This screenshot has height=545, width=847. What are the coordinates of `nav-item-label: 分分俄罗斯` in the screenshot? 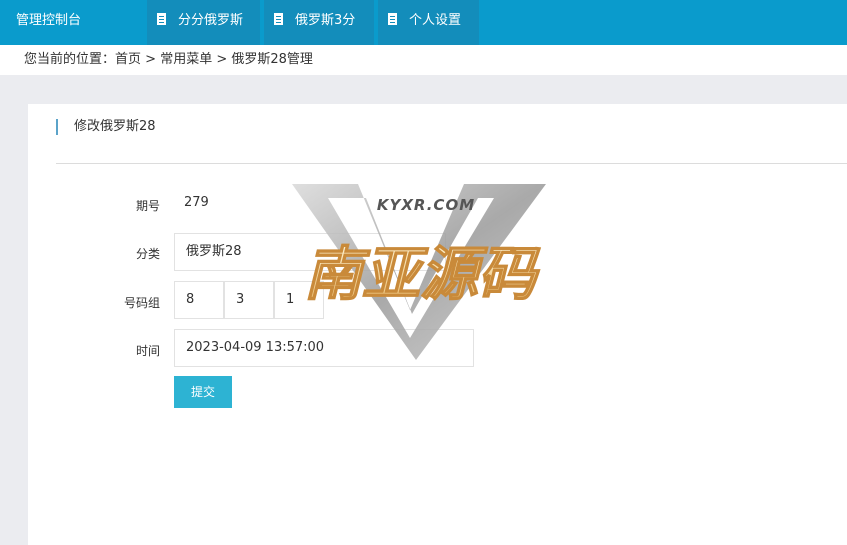 It's located at (211, 20).